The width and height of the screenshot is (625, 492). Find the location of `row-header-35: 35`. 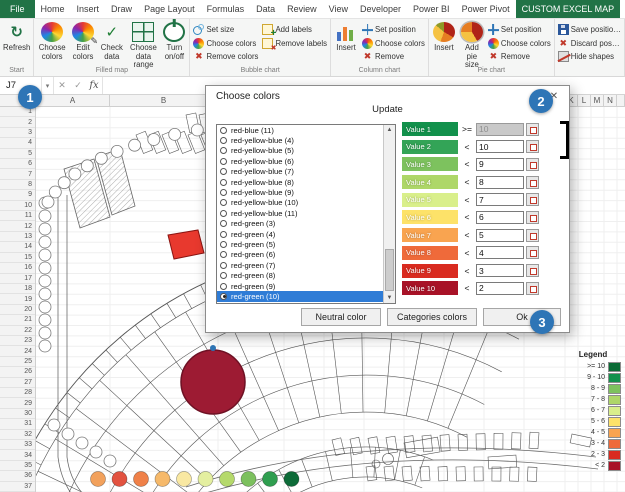

row-header-35: 35 is located at coordinates (17, 466).